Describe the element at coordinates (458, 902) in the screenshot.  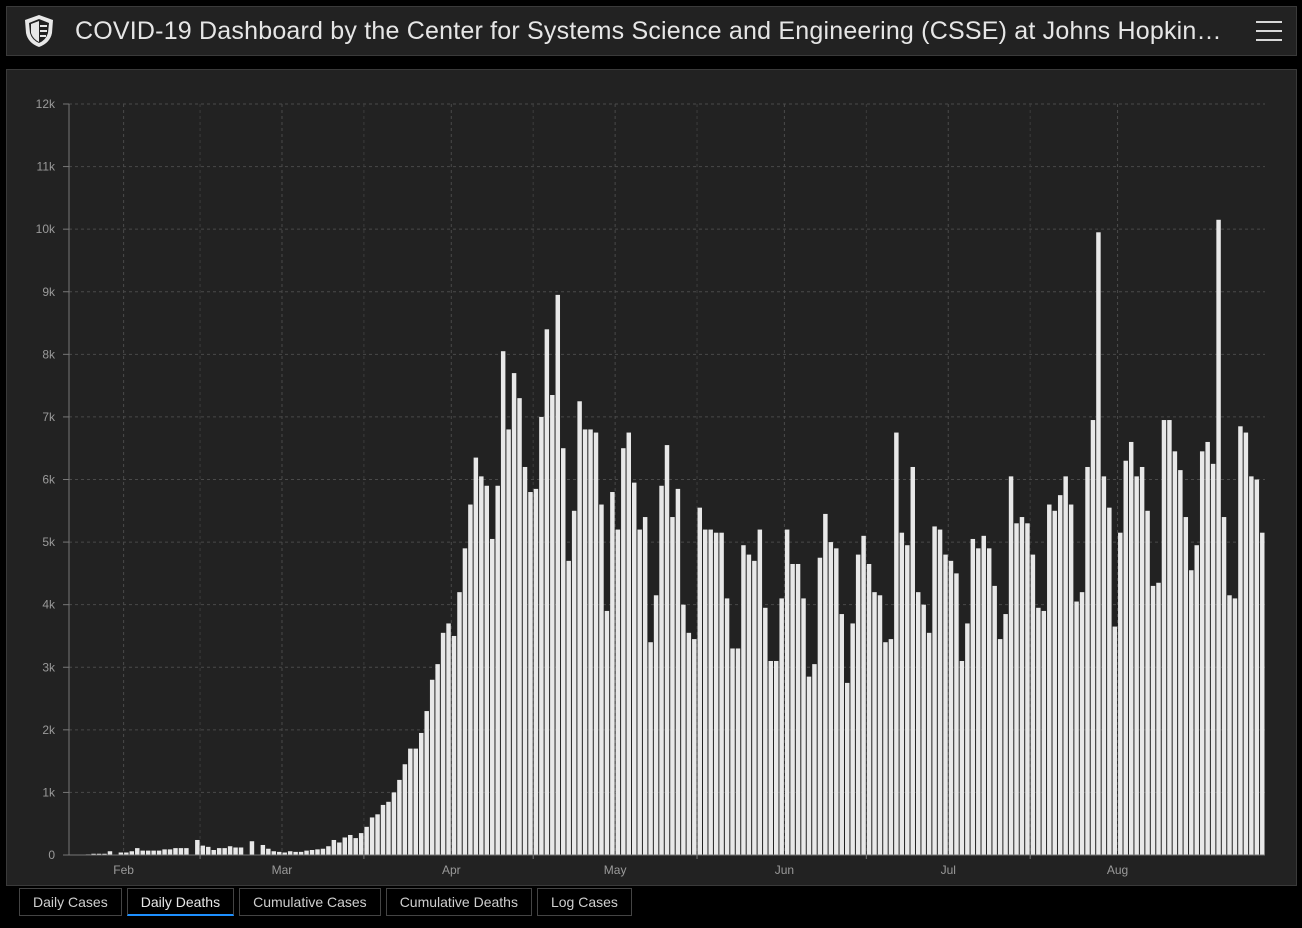
I see `tab-cumulative-deaths: Cumulative Deaths` at that location.